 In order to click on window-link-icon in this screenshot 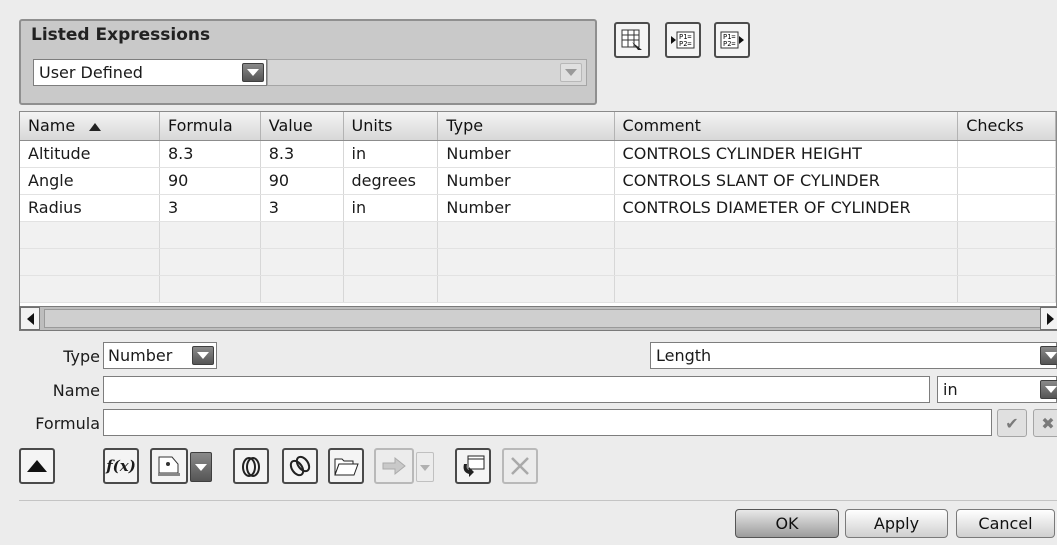, I will do `click(474, 466)`.